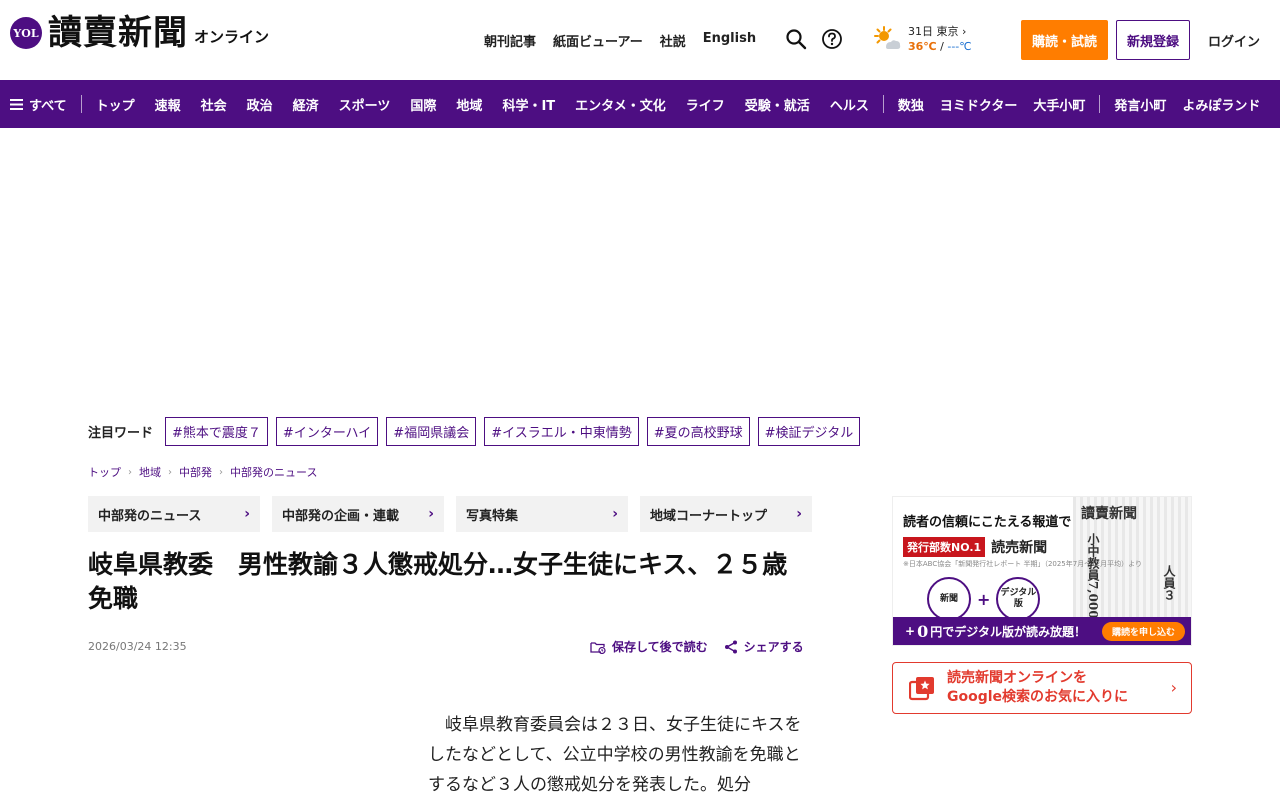  Describe the element at coordinates (1143, 631) in the screenshot. I see `promo-cta-button: 購読を申し込む` at that location.